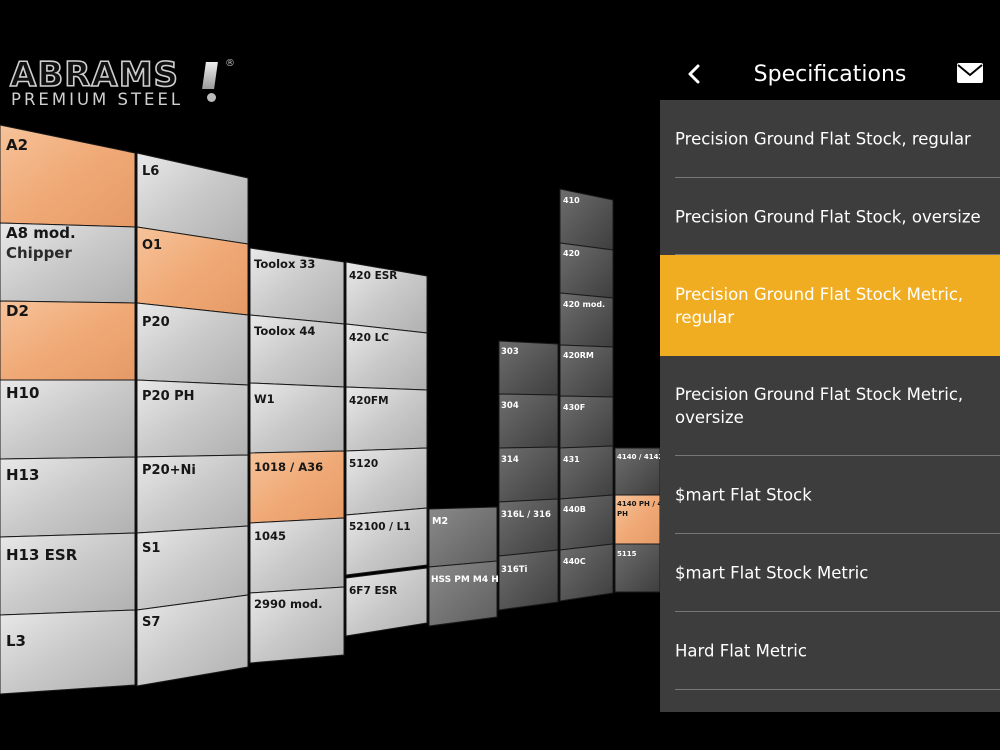  I want to click on spec-item-label: $mart Flat Stock, so click(743, 495).